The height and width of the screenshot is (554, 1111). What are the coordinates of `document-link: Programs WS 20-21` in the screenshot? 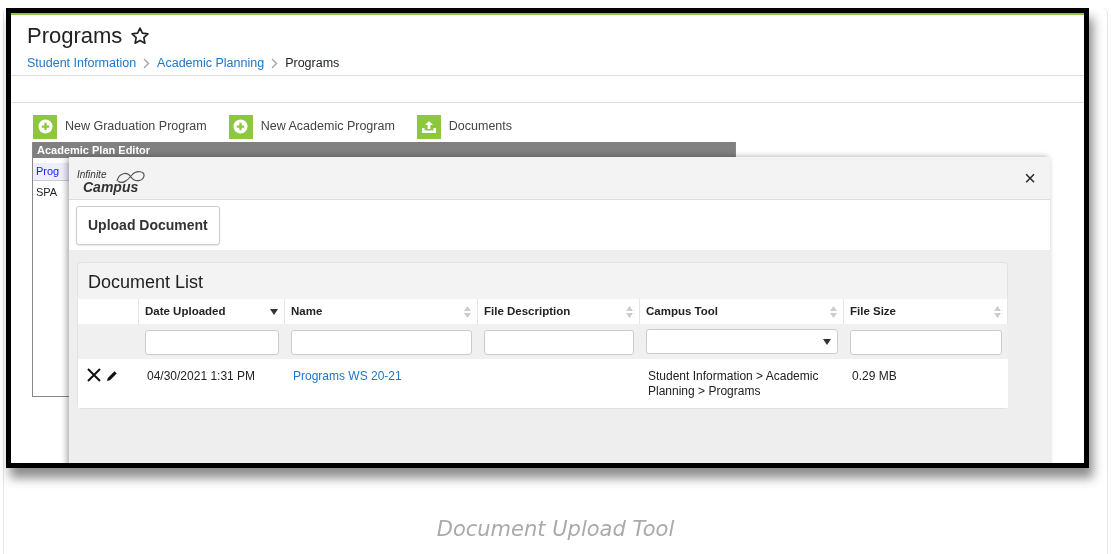 It's located at (347, 376).